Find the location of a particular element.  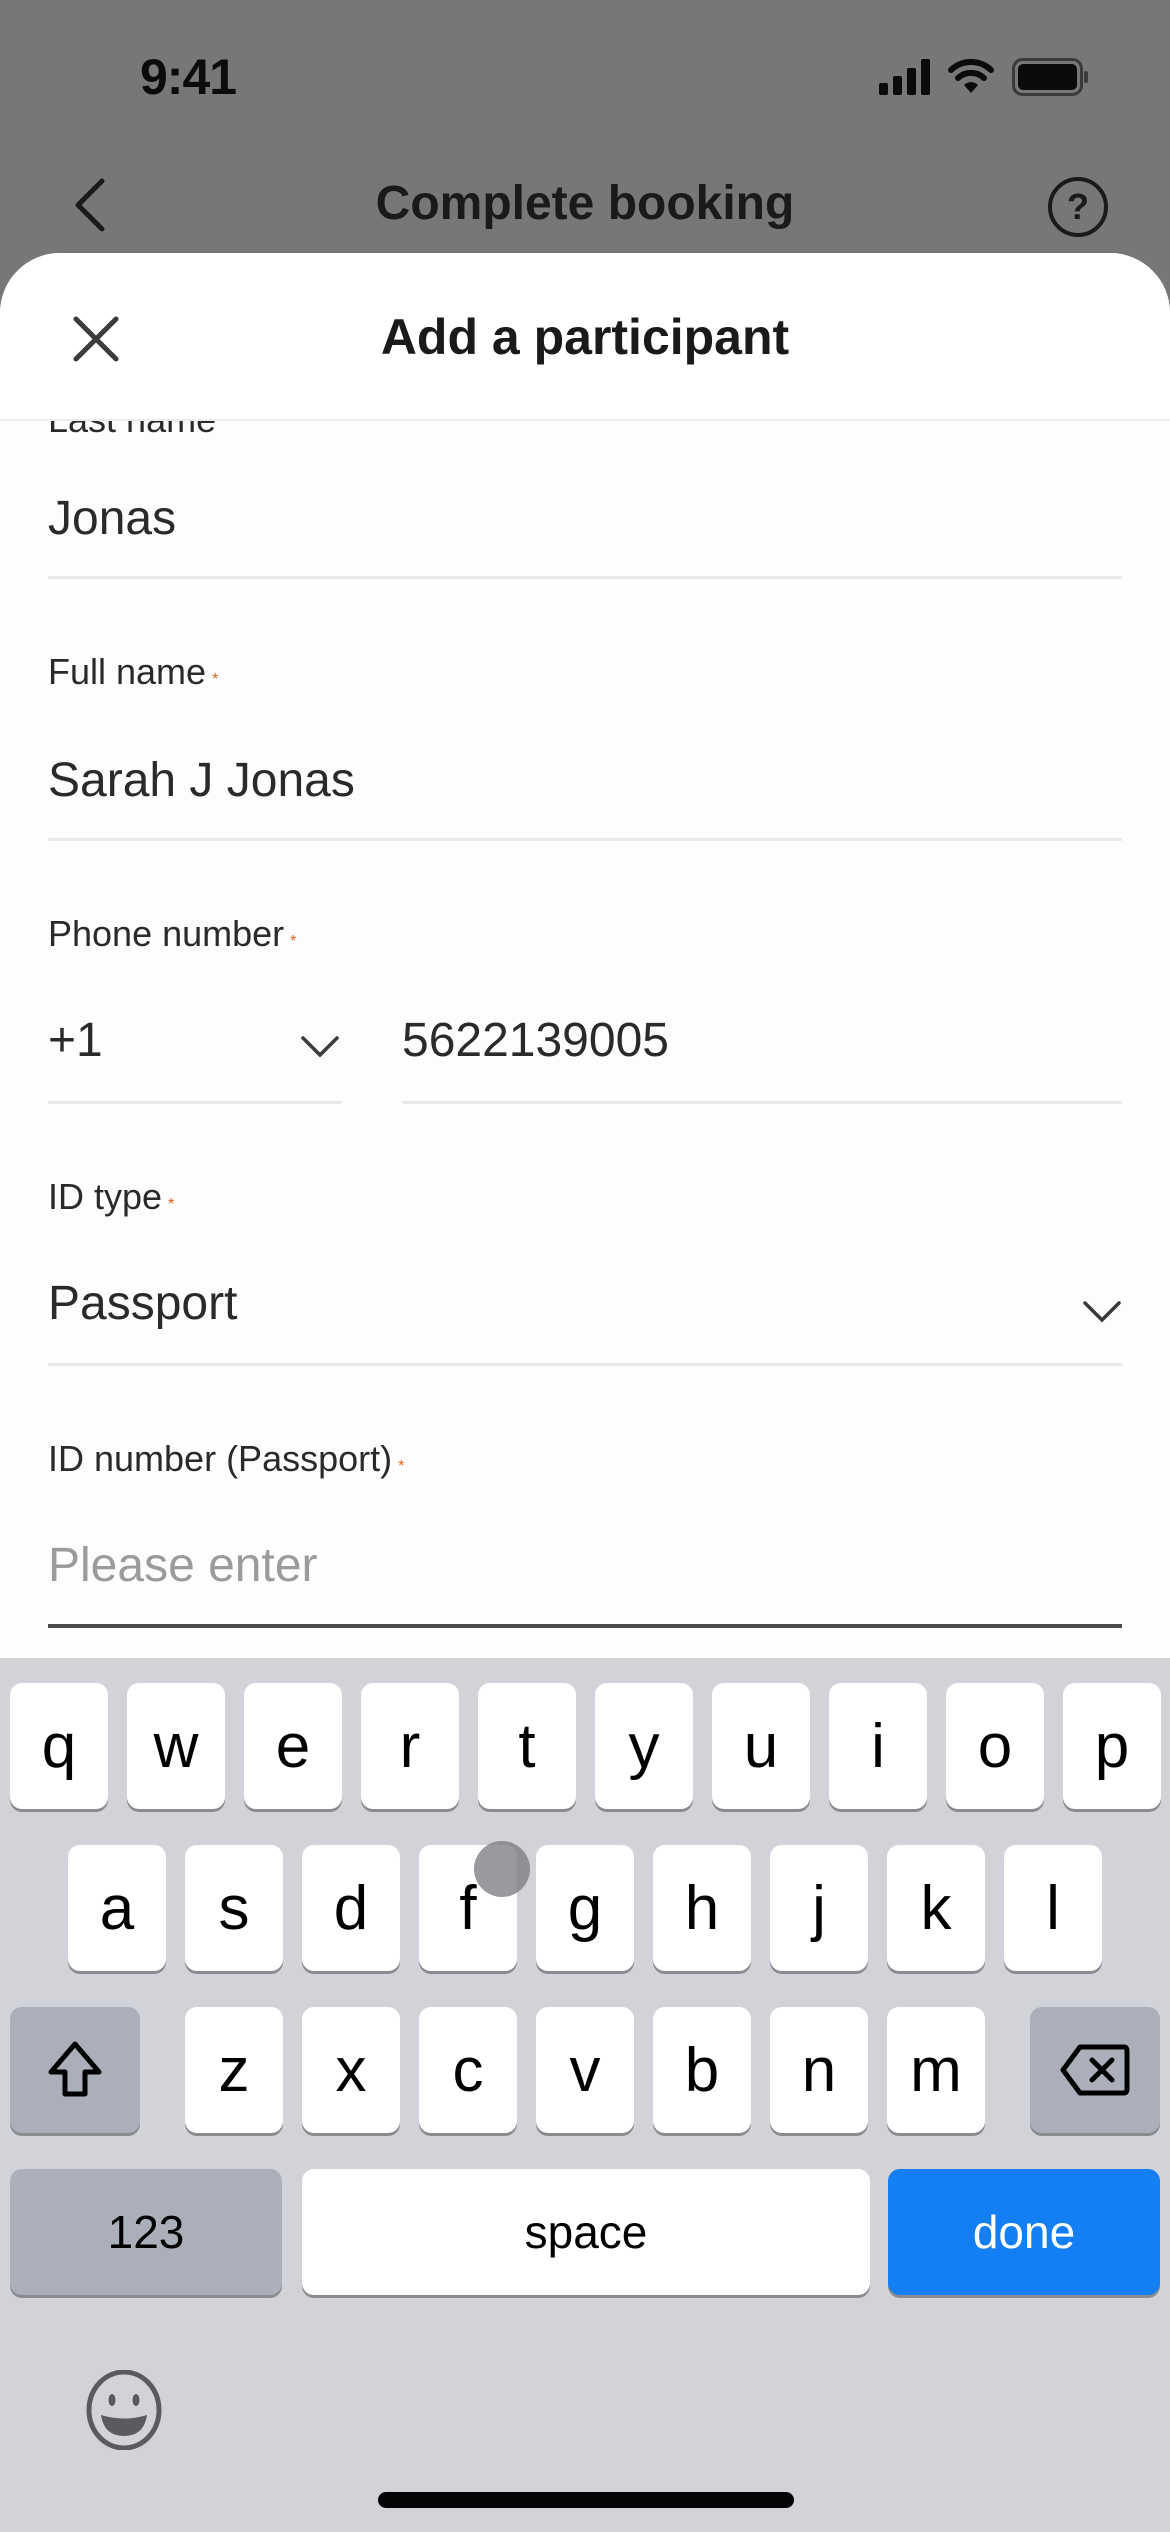

id-number-underline-focused is located at coordinates (585, 1626).